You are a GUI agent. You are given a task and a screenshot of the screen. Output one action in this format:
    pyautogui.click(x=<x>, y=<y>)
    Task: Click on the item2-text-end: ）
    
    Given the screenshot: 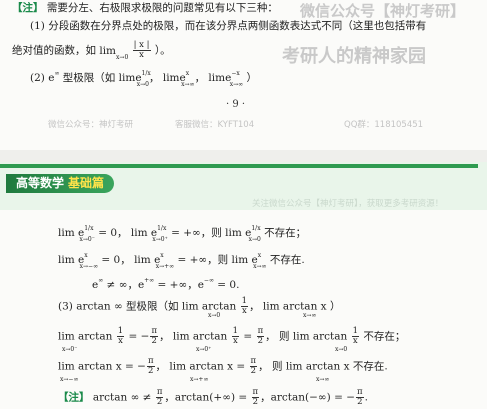 What is the action you would take?
    pyautogui.click(x=252, y=78)
    